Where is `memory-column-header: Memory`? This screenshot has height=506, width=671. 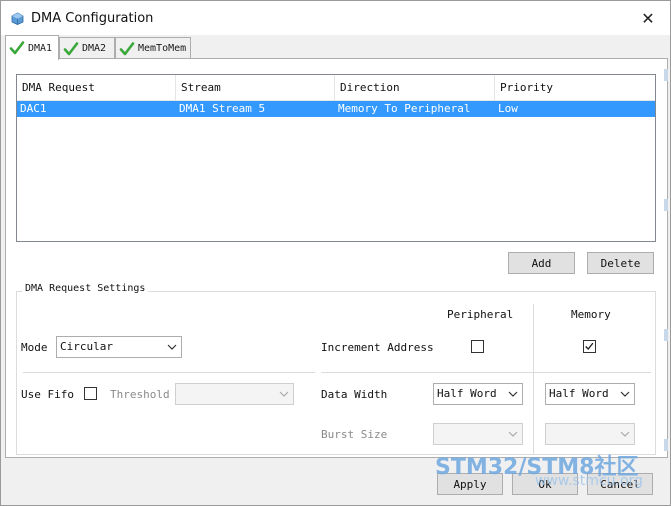 memory-column-header: Memory is located at coordinates (591, 314).